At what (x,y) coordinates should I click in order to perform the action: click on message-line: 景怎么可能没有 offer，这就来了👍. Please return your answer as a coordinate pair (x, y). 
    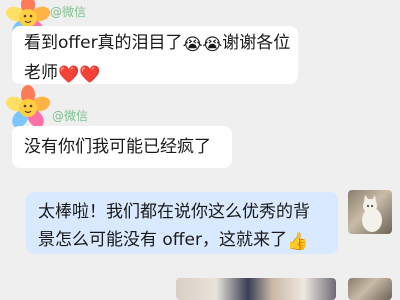
    Looking at the image, I should click on (184, 241).